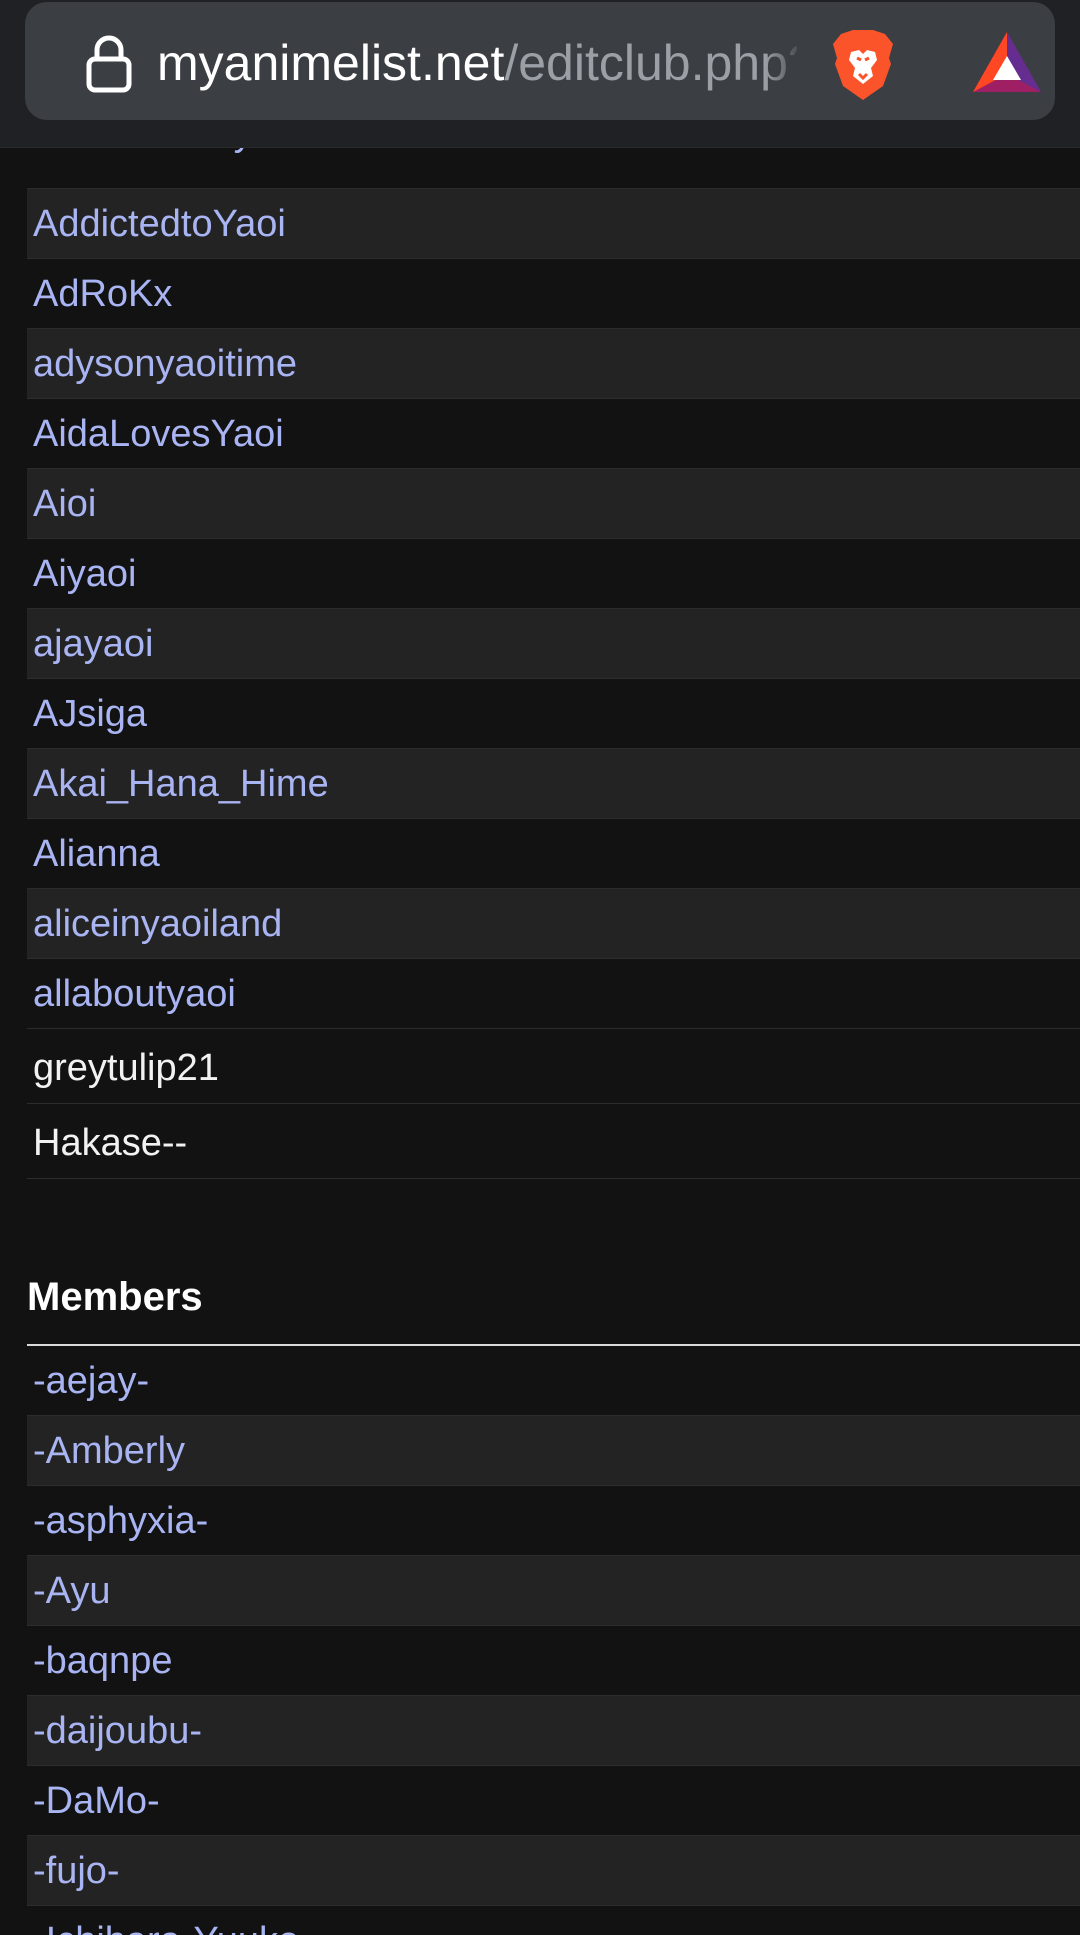 The width and height of the screenshot is (1080, 1935). Describe the element at coordinates (553, 854) in the screenshot. I see `list-item: Alianna` at that location.